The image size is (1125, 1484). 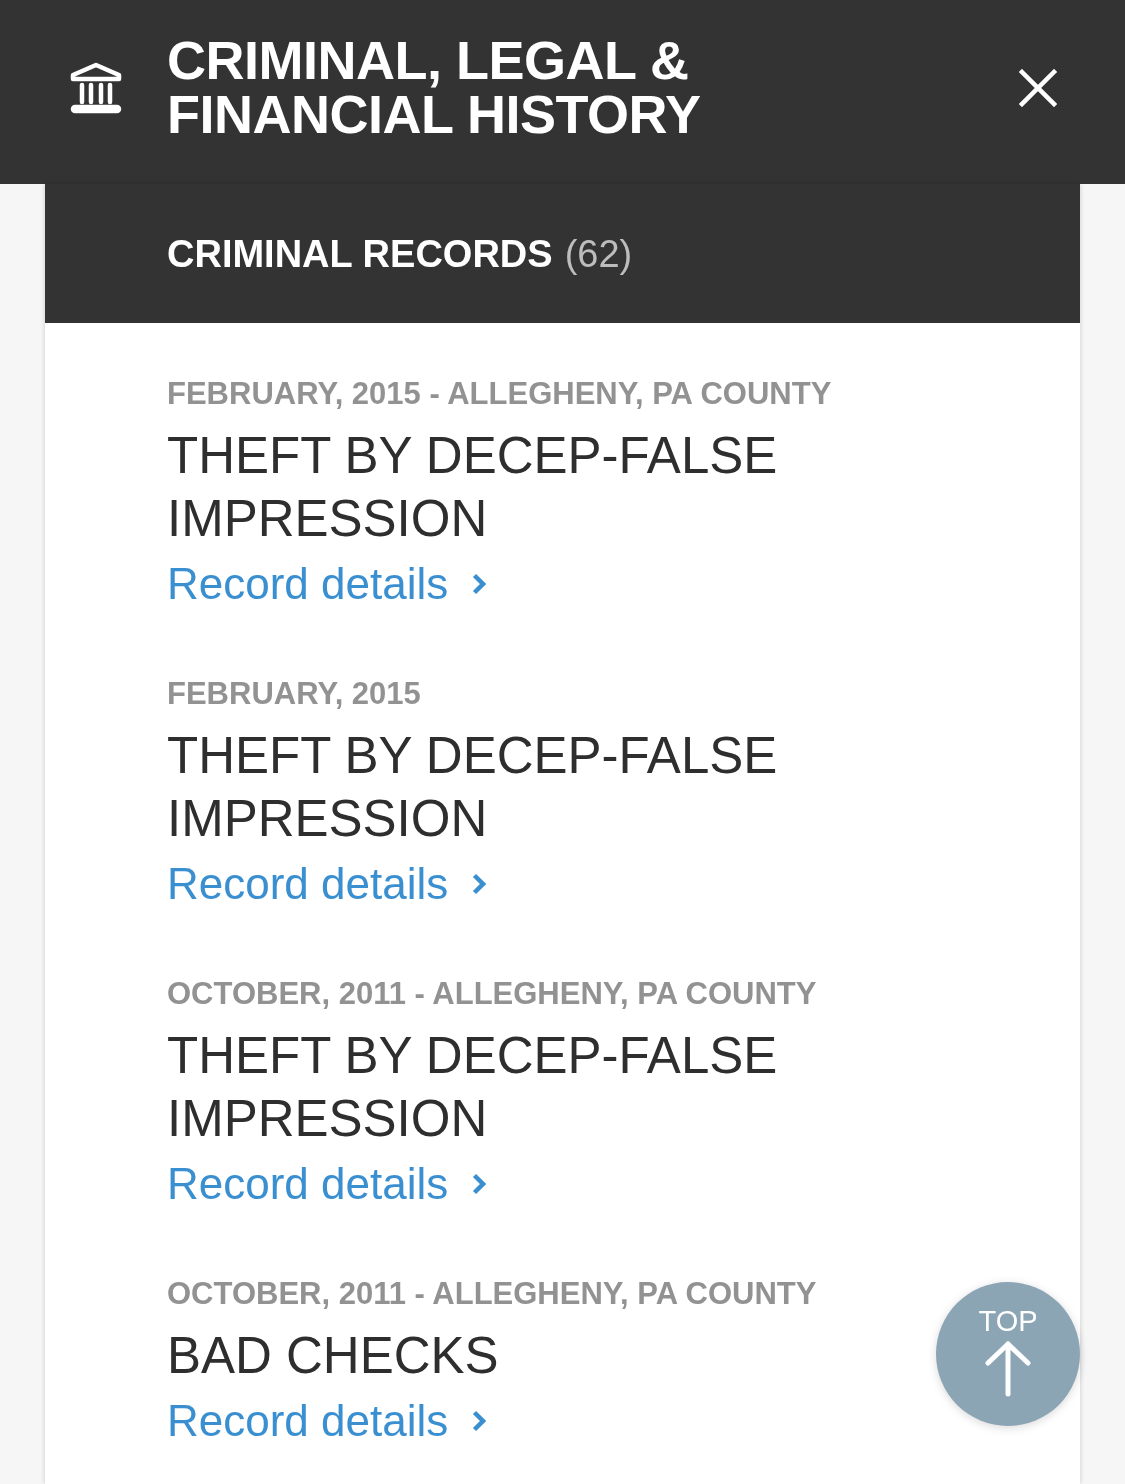 I want to click on record-title: BAD CHECKS, so click(x=333, y=1356).